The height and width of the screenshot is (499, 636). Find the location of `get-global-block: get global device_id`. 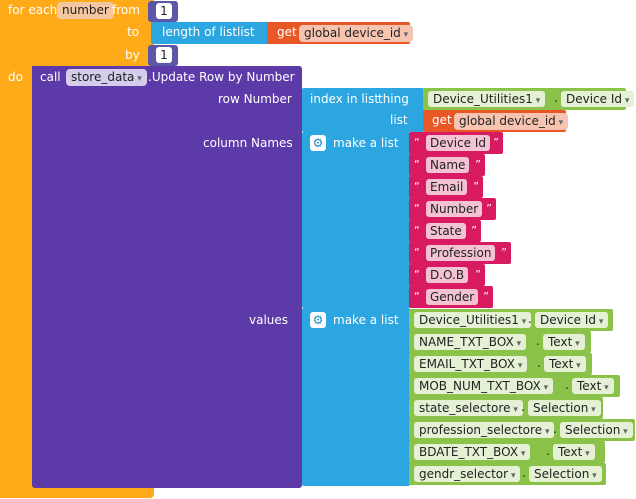

get-global-block: get global device_id is located at coordinates (340, 33).